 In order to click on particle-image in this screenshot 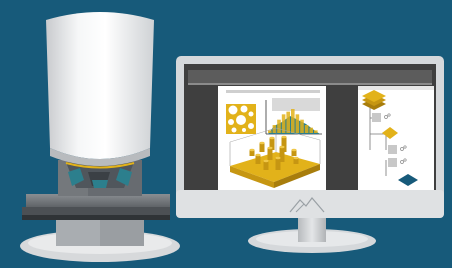, I will do `click(241, 119)`.